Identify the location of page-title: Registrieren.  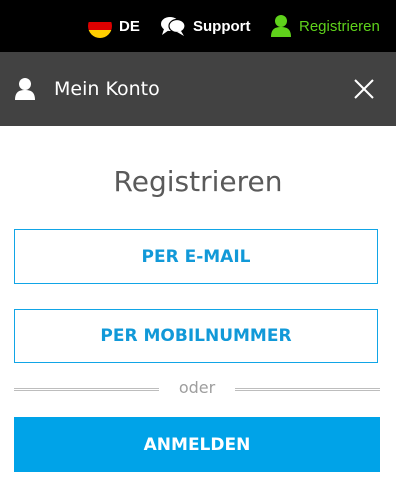
(198, 181).